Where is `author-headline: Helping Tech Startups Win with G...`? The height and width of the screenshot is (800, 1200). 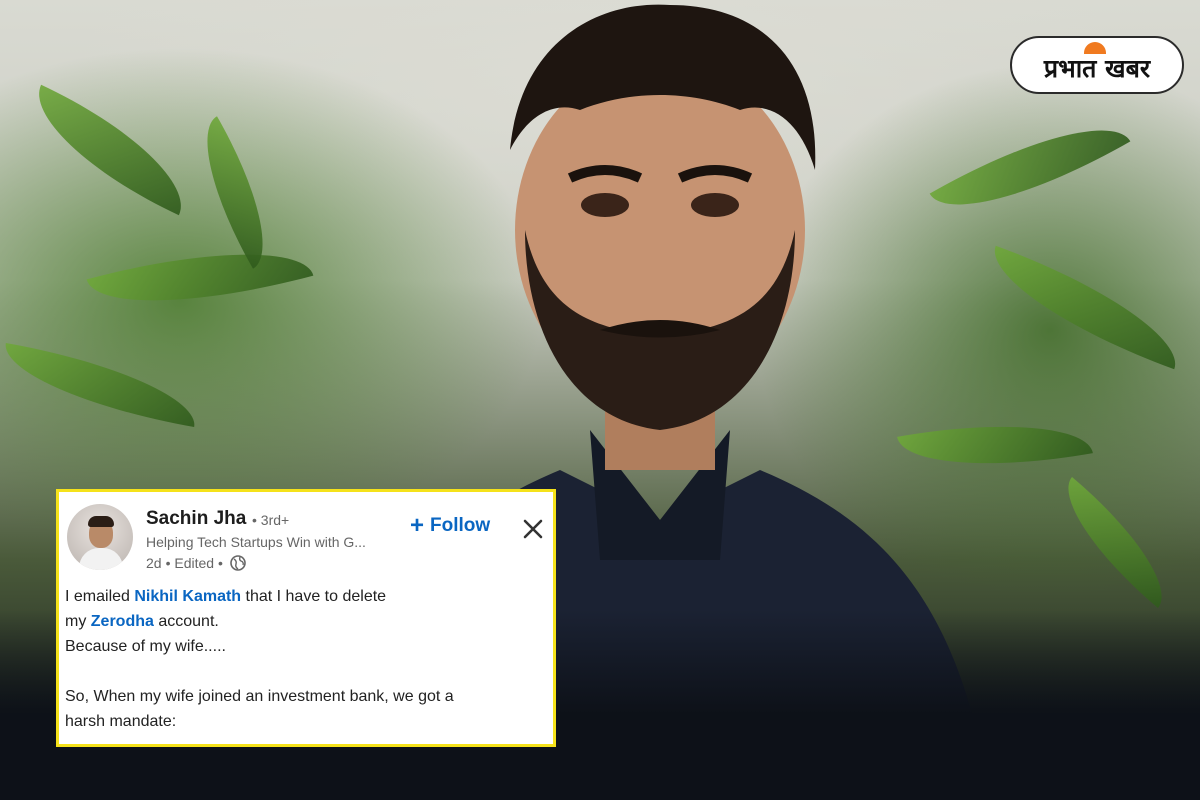 author-headline: Helping Tech Startups Win with G... is located at coordinates (256, 542).